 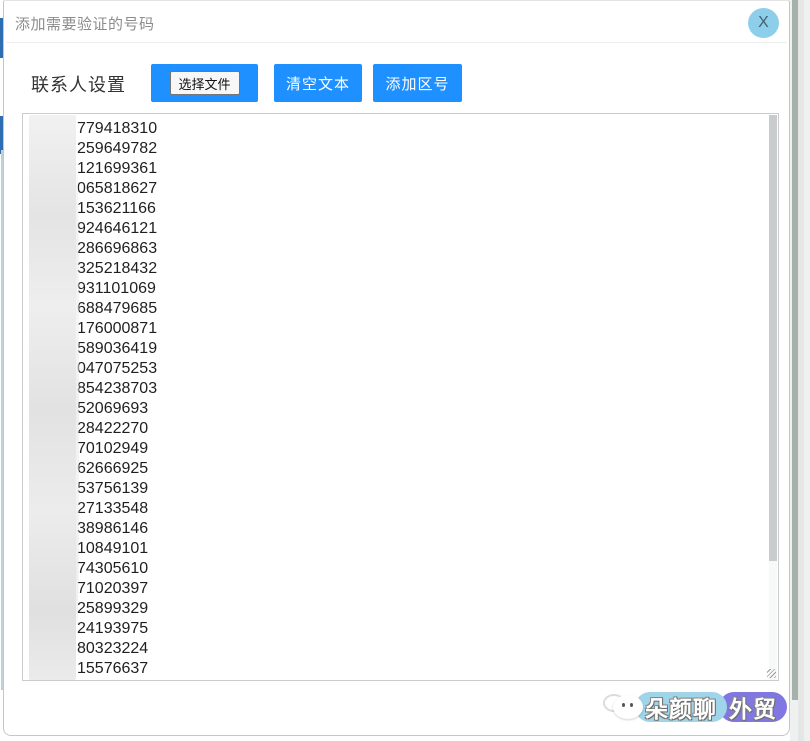 What do you see at coordinates (117, 248) in the screenshot?
I see `phone-number-line: 286696863` at bounding box center [117, 248].